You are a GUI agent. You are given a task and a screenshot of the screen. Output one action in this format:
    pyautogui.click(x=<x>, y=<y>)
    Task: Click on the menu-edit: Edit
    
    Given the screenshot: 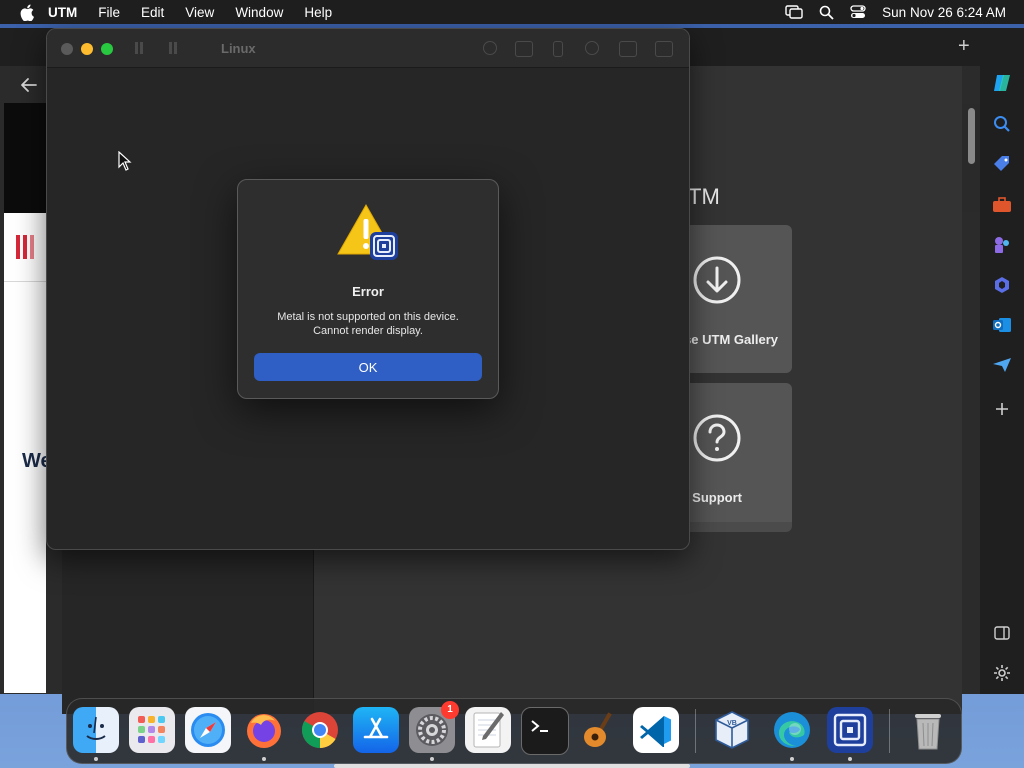 What is the action you would take?
    pyautogui.click(x=152, y=12)
    